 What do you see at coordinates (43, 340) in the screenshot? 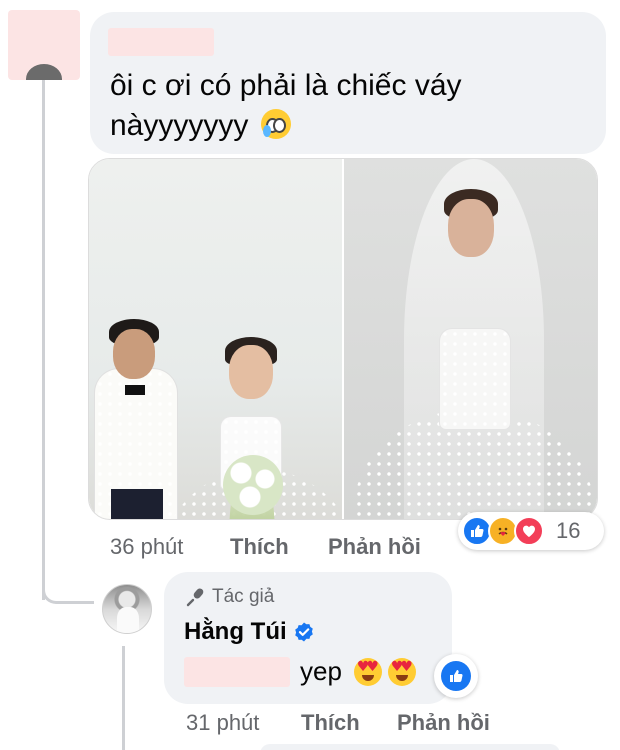
I see `thread-line` at bounding box center [43, 340].